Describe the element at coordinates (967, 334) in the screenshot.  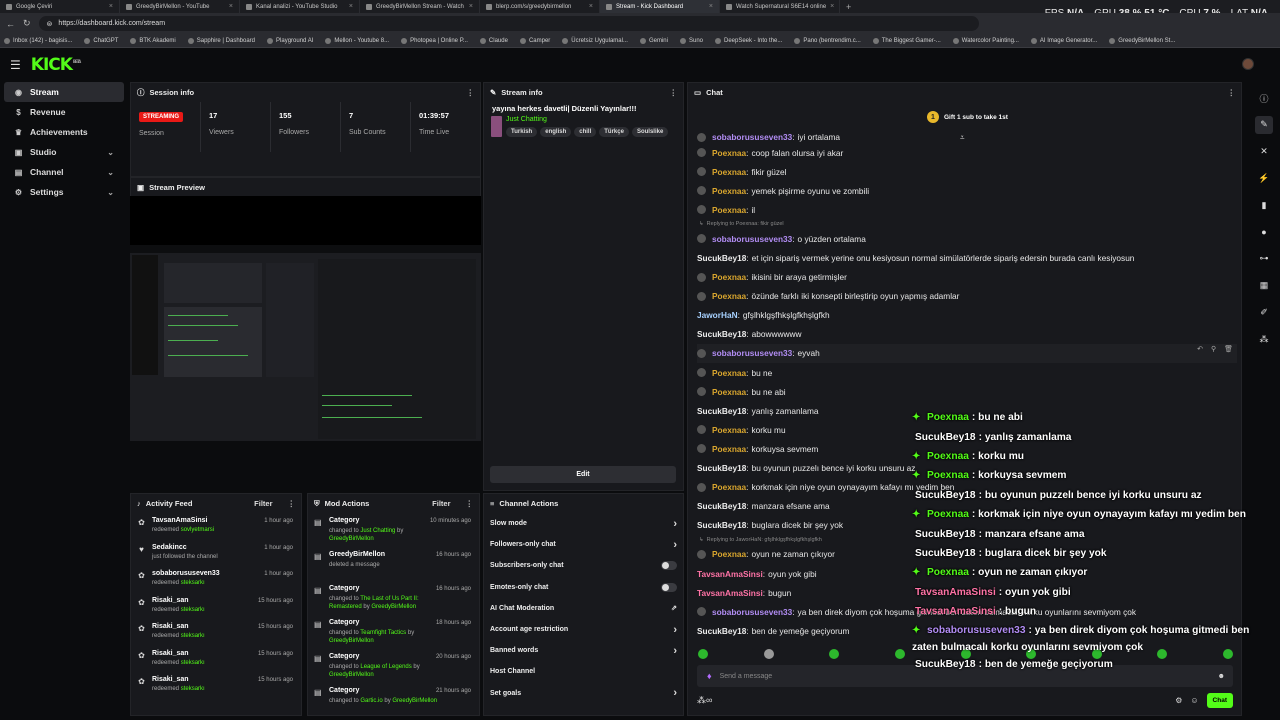
I see `chat-message: SucukBey18: abowwwwww` at that location.